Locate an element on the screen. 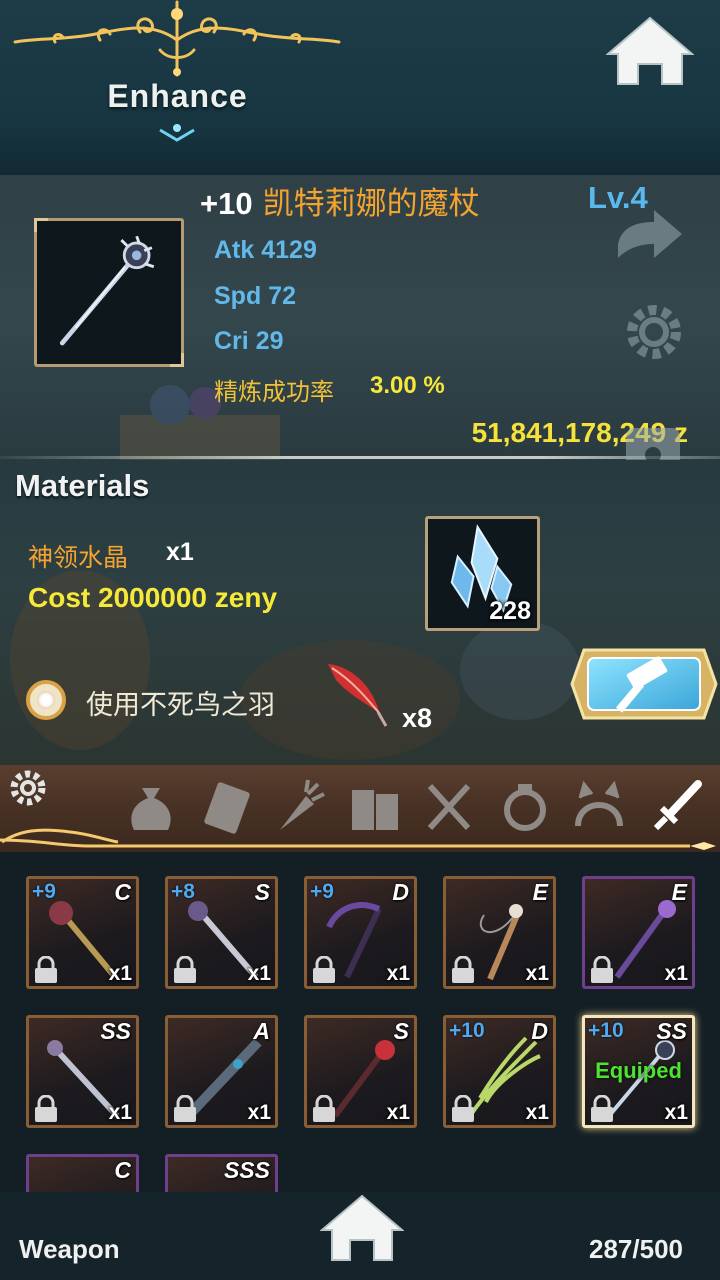 The image size is (720, 1280). inventory-slot: A x1 is located at coordinates (221, 1071).